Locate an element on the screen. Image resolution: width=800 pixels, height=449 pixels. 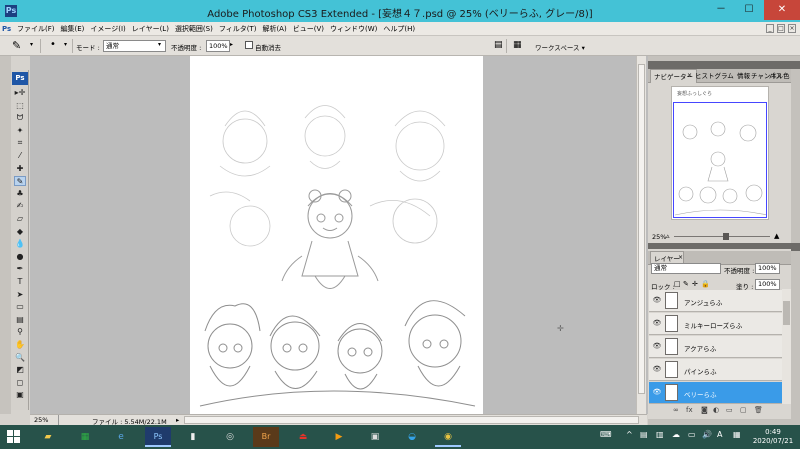
screen-mode-icon: ▣ is located at coordinates (20, 395).